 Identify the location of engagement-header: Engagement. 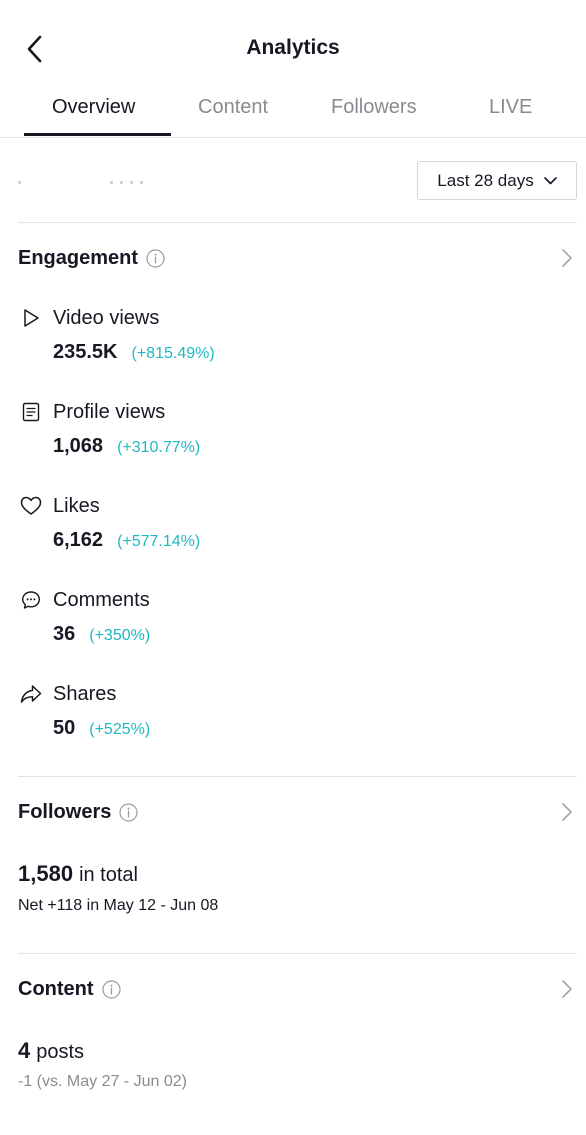
(297, 258).